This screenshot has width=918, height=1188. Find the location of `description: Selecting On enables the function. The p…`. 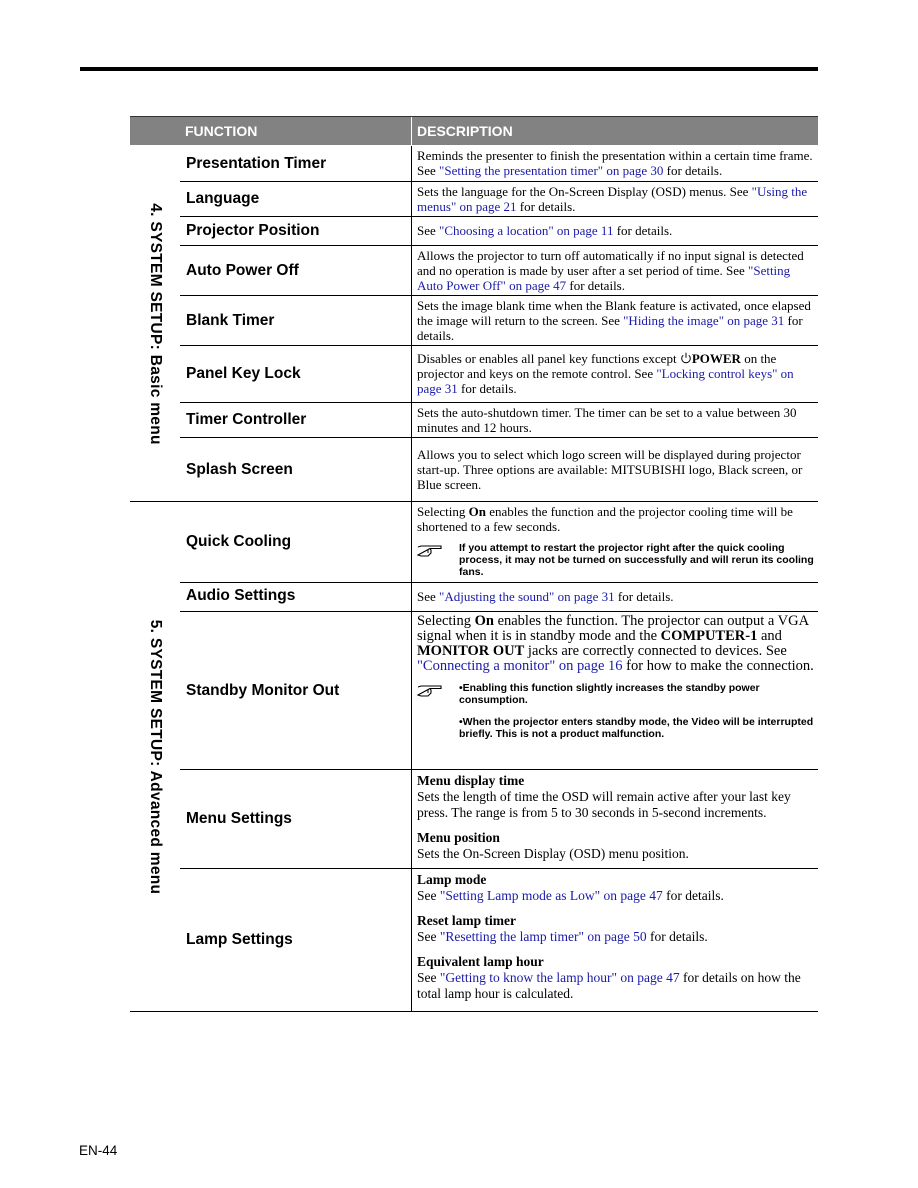

description: Selecting On enables the function. The p… is located at coordinates (615, 676).